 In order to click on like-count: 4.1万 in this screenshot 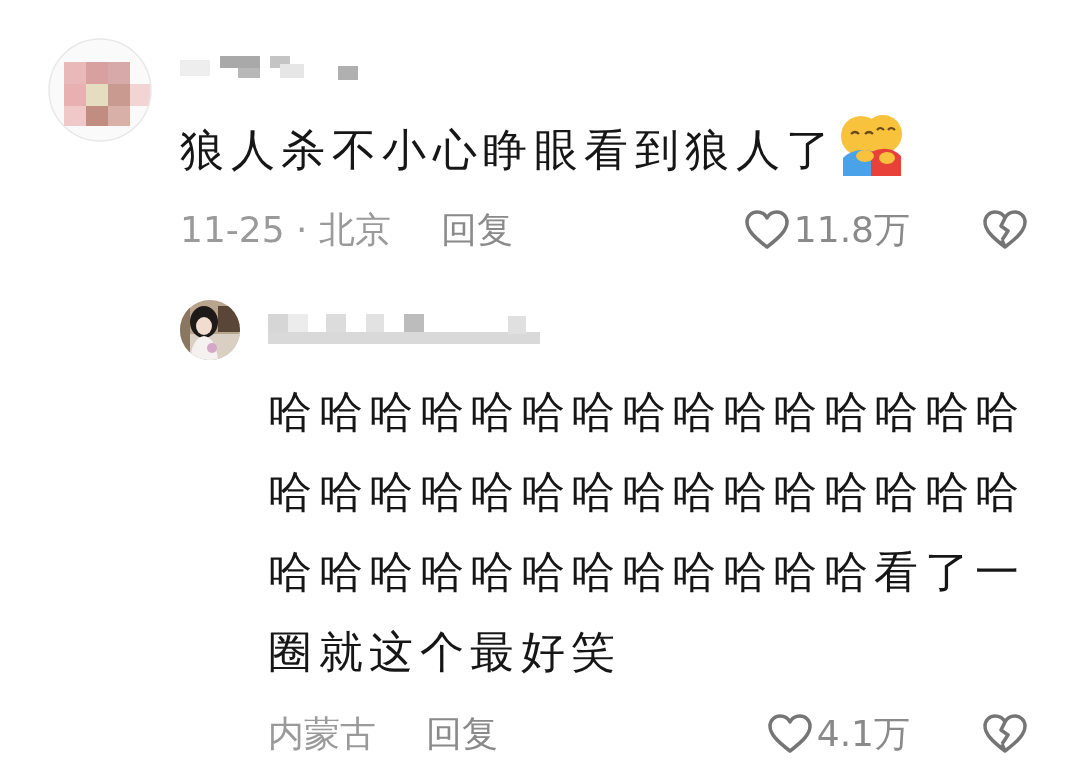, I will do `click(863, 734)`.